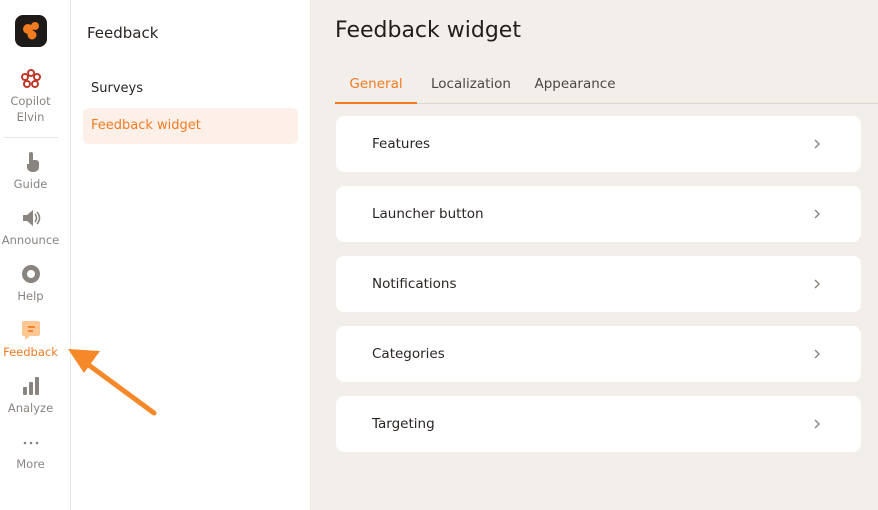 This screenshot has width=878, height=510. I want to click on rail-item-help: Help, so click(30, 283).